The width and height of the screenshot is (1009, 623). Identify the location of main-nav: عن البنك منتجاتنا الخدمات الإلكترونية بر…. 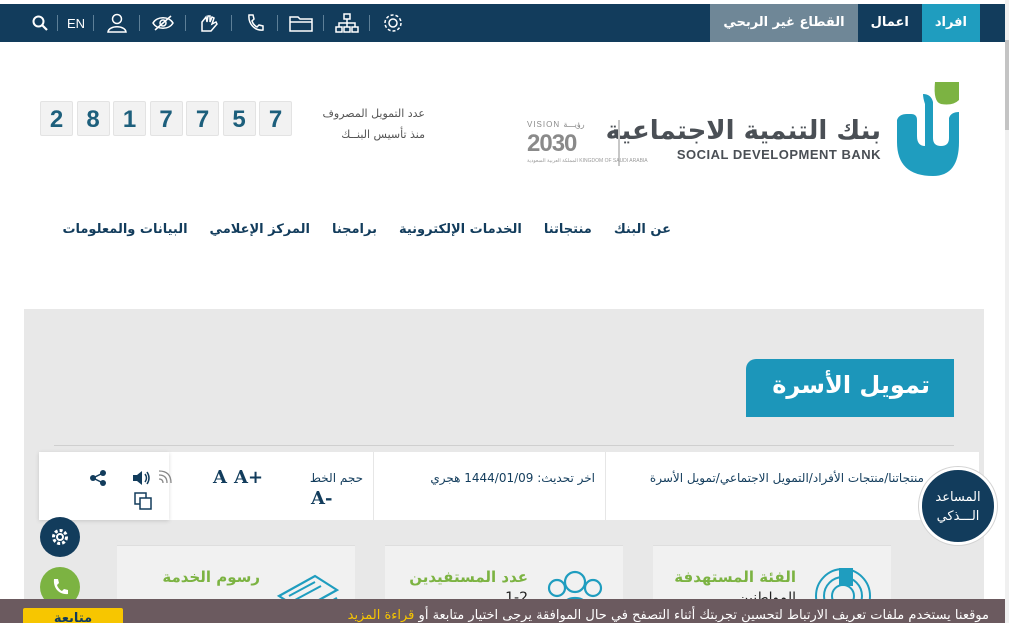
(355, 229).